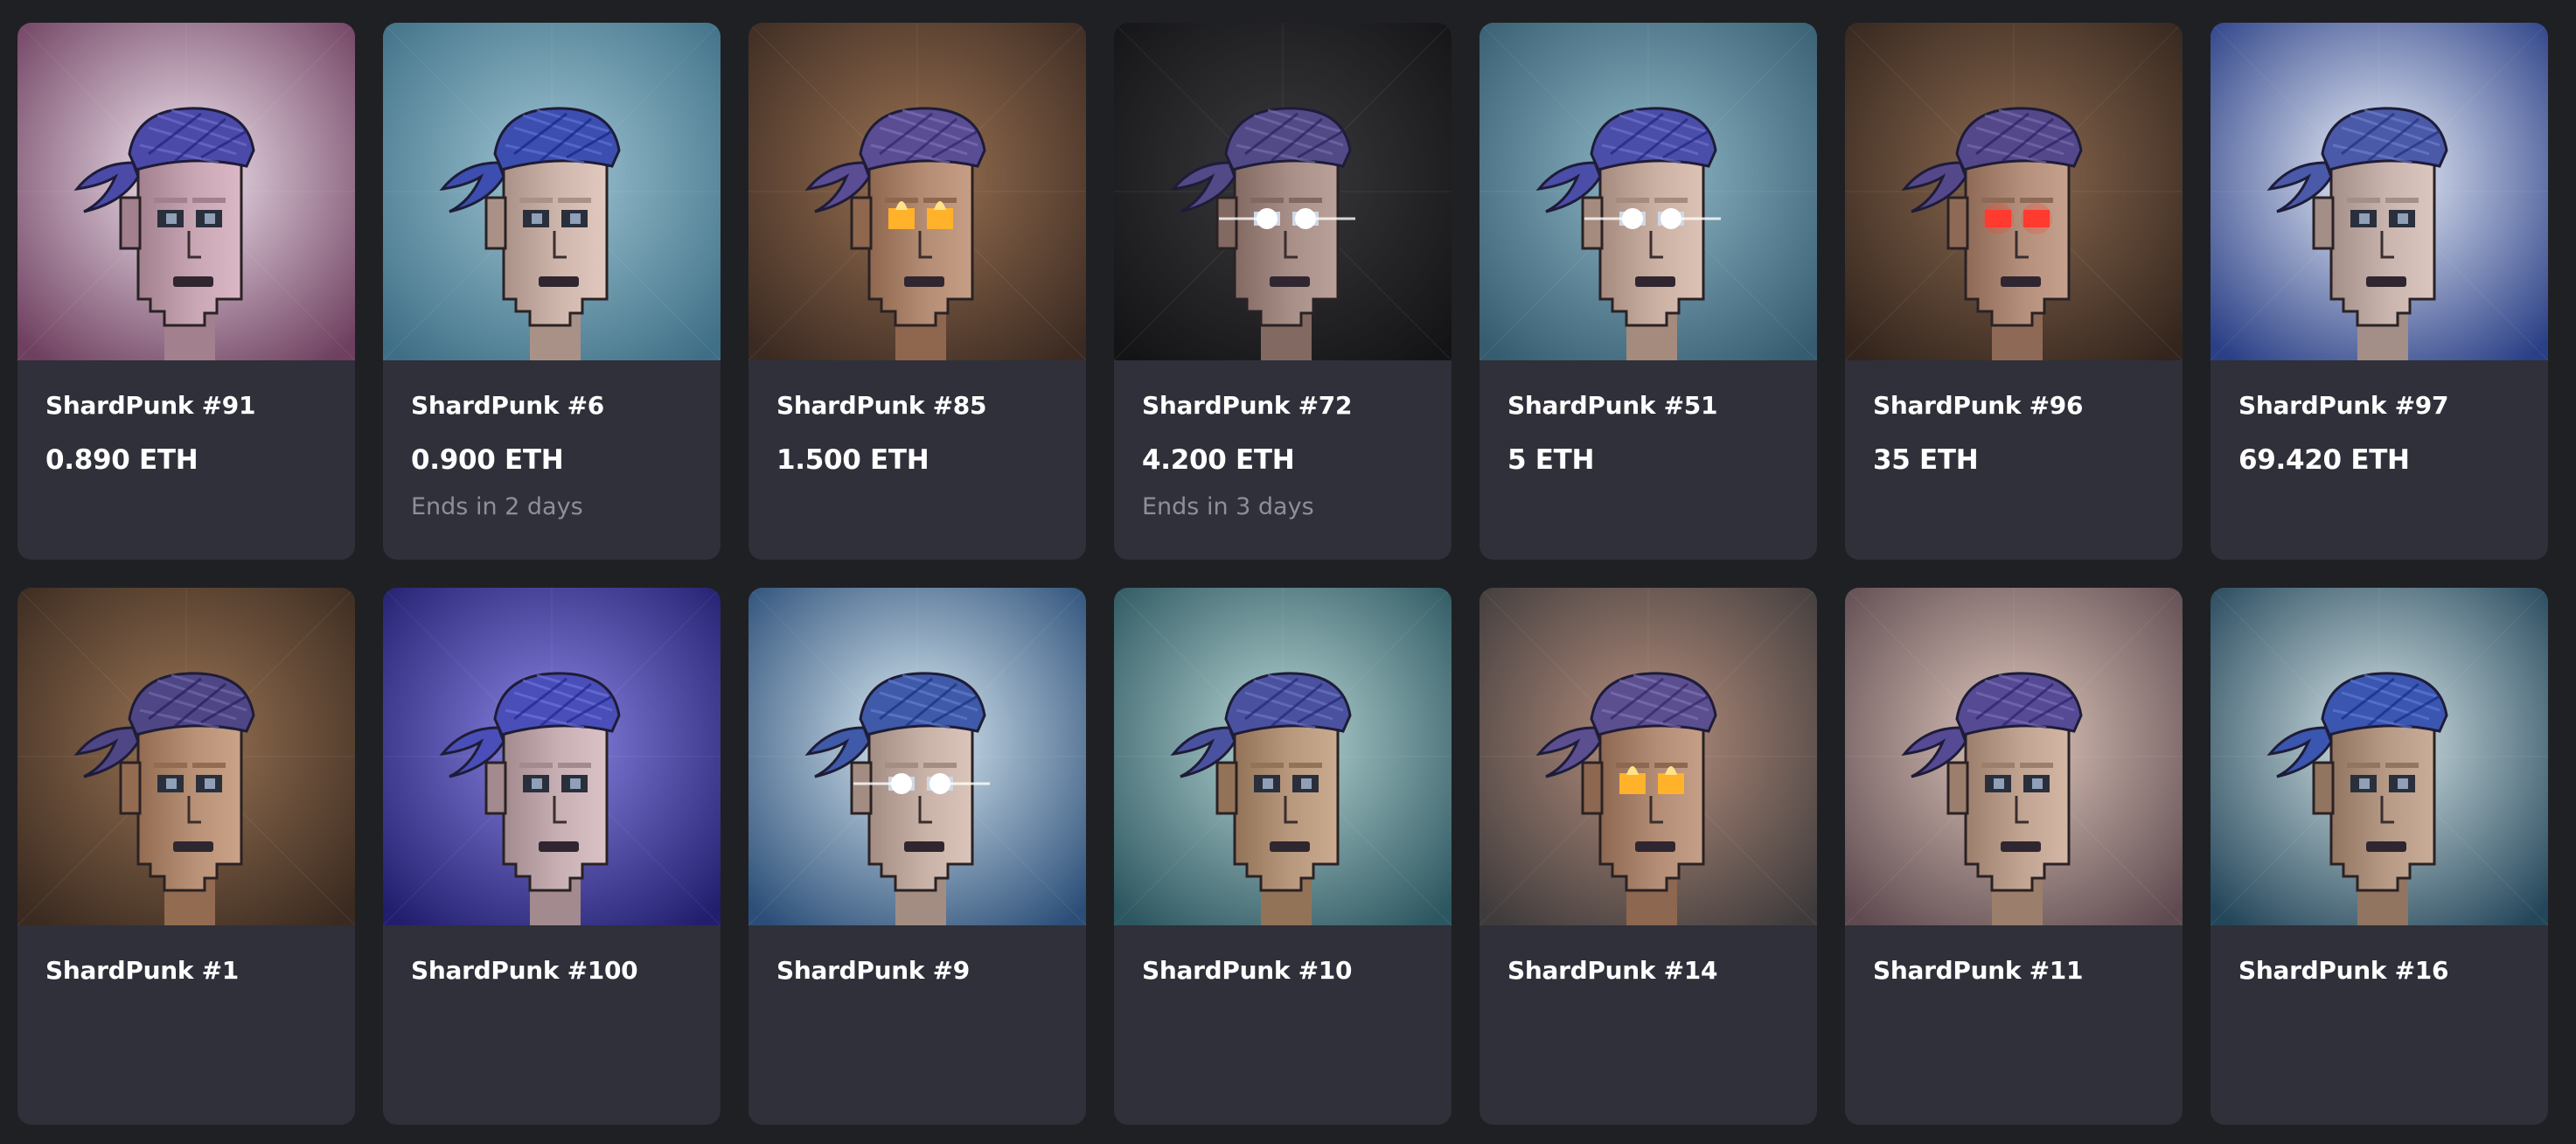  I want to click on nft-name: ShardPunk #91, so click(150, 405).